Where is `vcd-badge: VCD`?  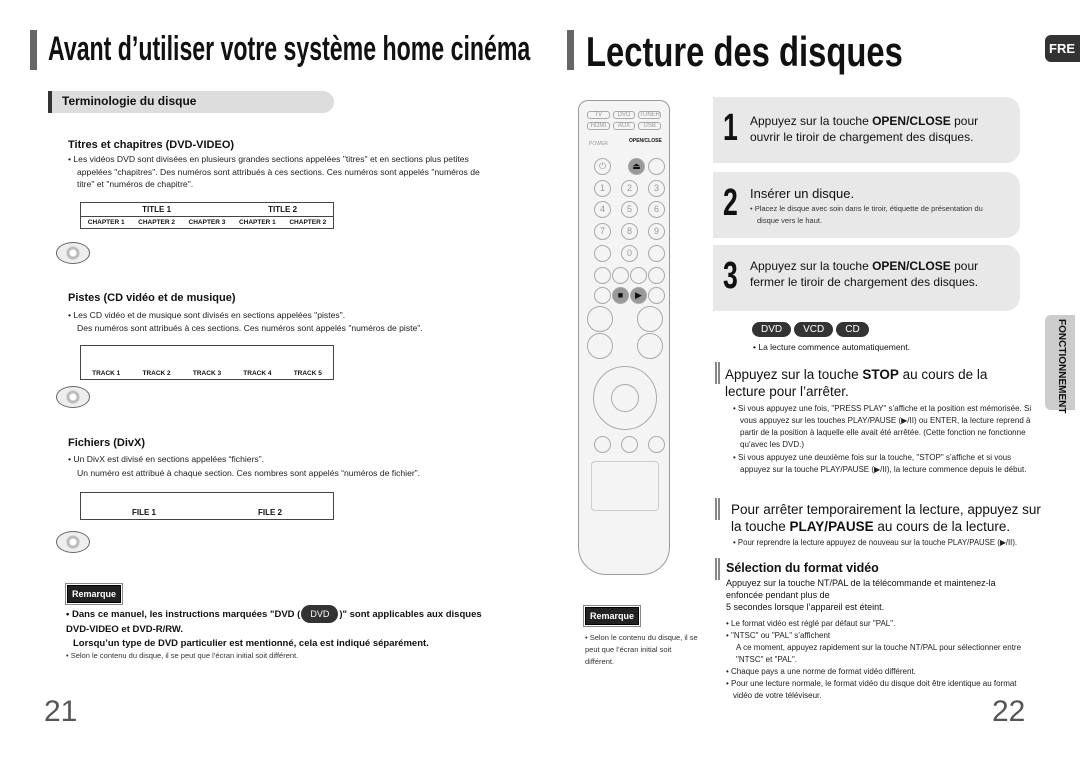 vcd-badge: VCD is located at coordinates (814, 329).